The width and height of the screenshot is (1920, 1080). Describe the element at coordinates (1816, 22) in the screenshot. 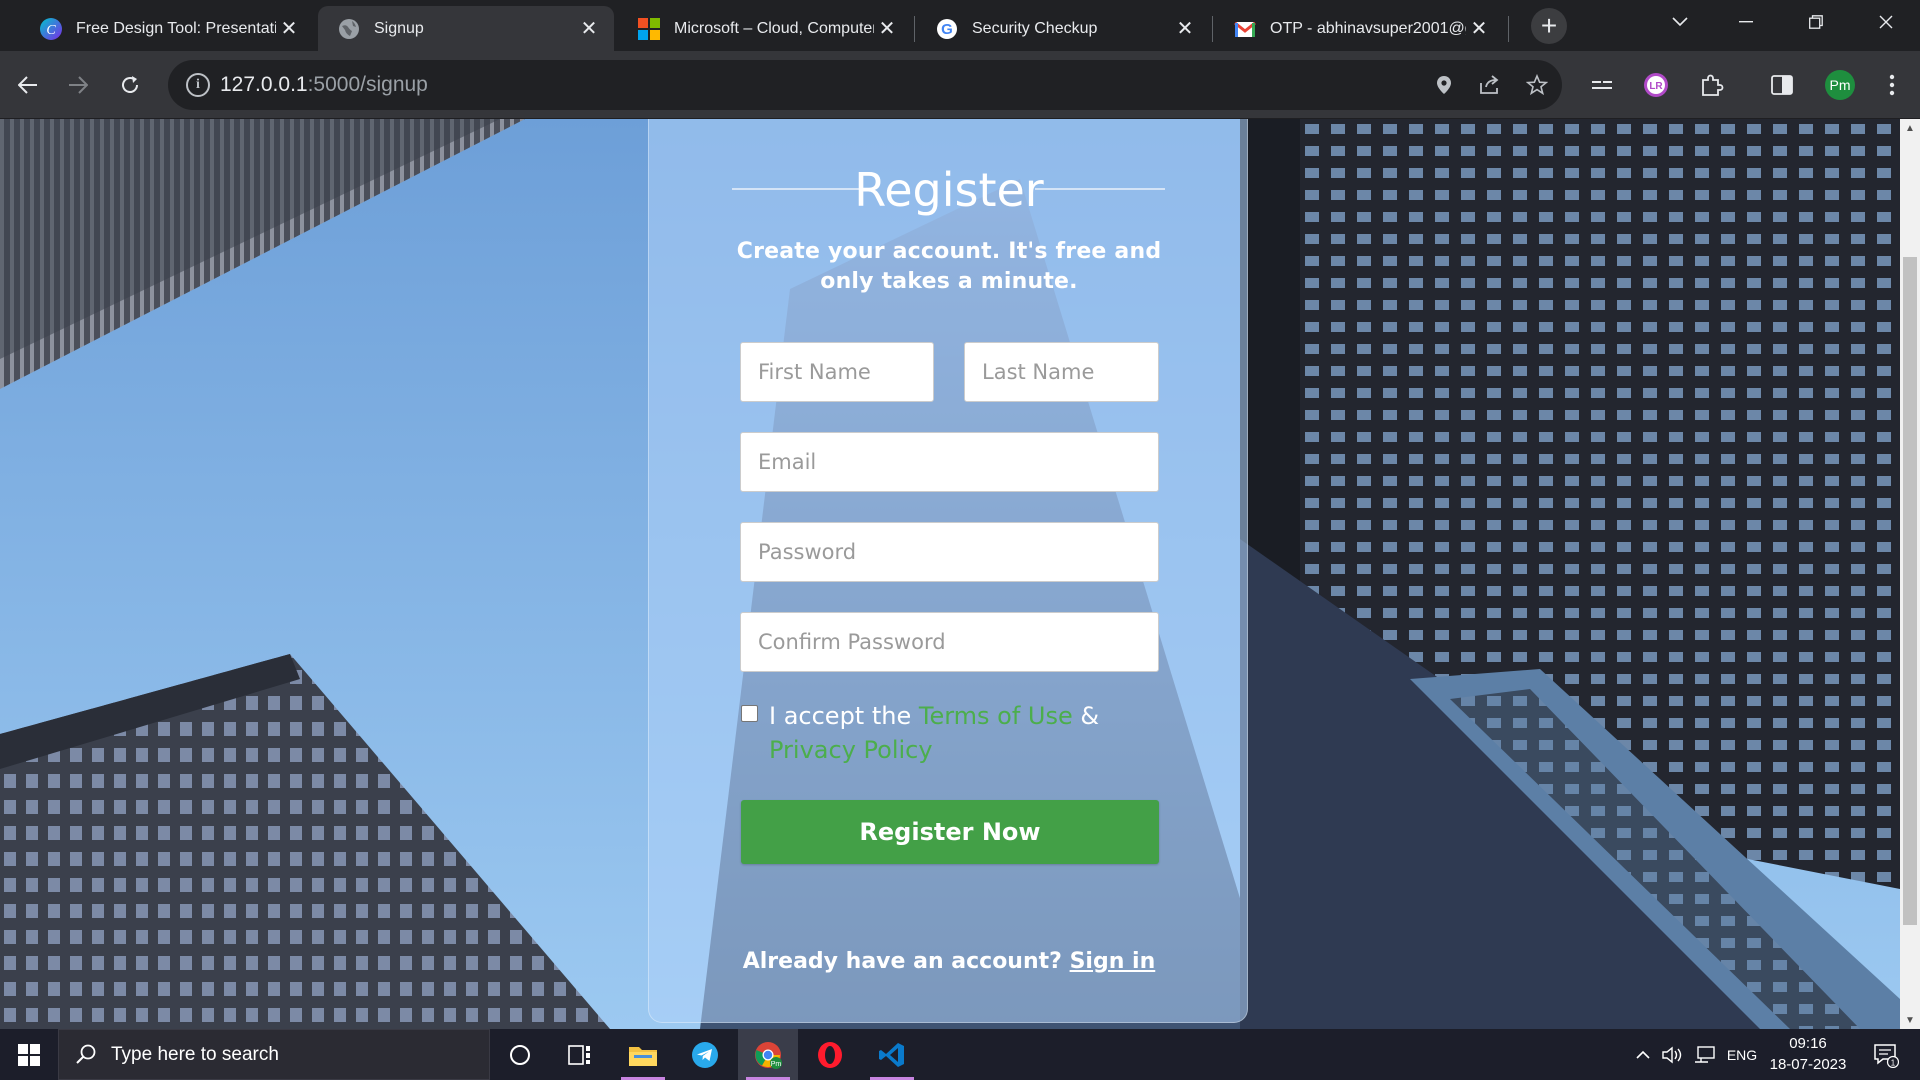

I see `restore-button` at that location.